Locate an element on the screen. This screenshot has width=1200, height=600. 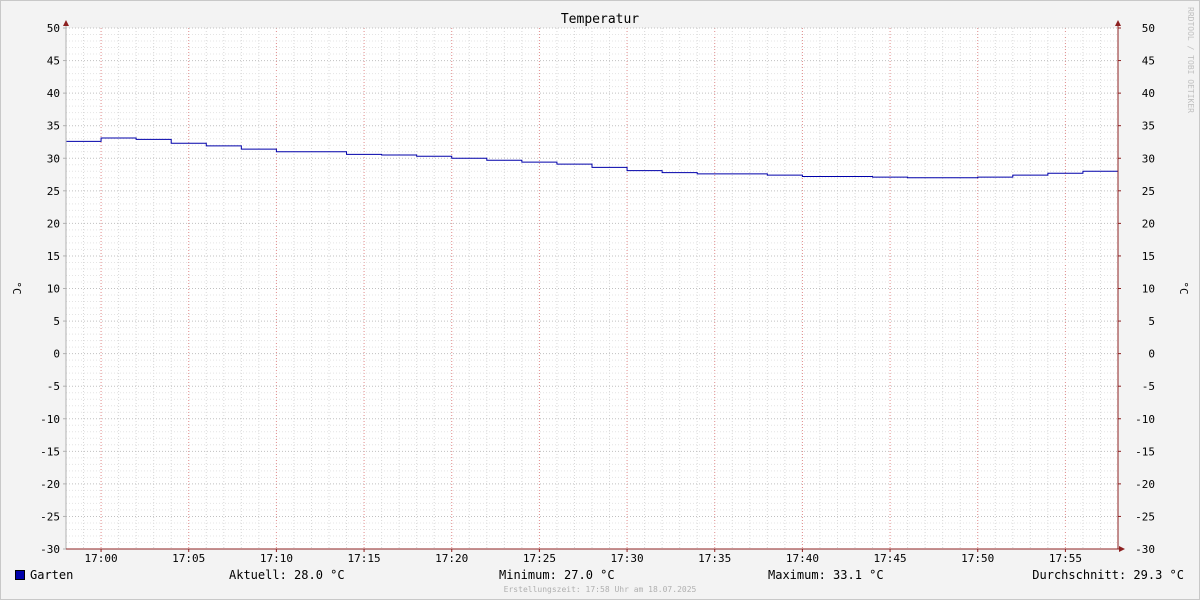
y-tick-labels-left: 50454035302520151050-5-10-15-20-25-30 is located at coordinates (53, 289).